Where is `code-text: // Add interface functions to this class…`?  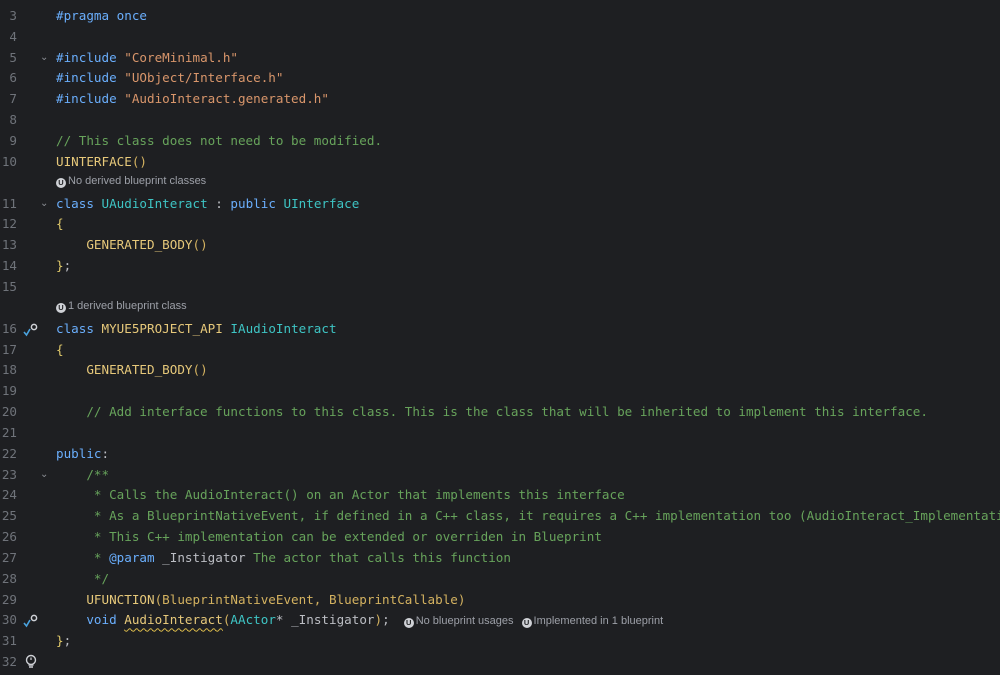
code-text: // Add interface functions to this class… is located at coordinates (492, 412).